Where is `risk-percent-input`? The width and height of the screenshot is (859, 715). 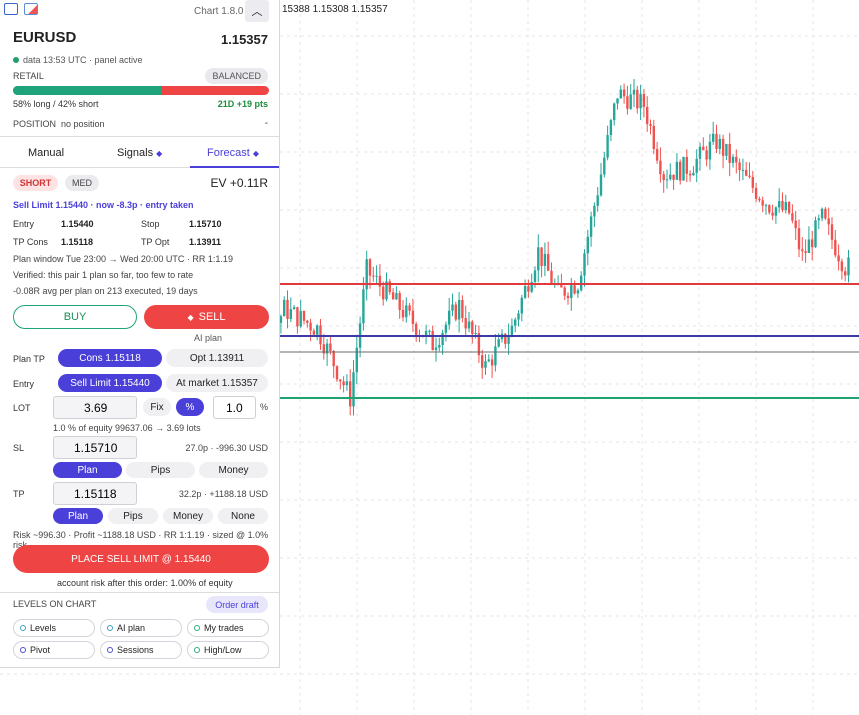 risk-percent-input is located at coordinates (234, 407).